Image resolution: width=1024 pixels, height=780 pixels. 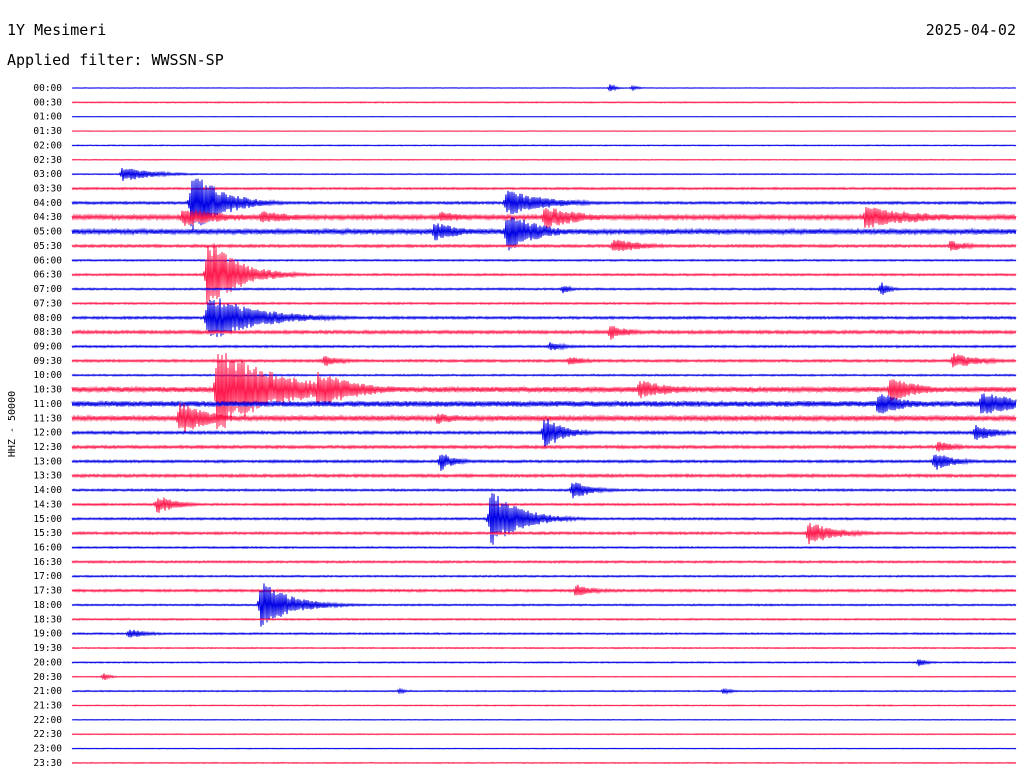 What do you see at coordinates (47, 217) in the screenshot?
I see `row-time-label: 04:30` at bounding box center [47, 217].